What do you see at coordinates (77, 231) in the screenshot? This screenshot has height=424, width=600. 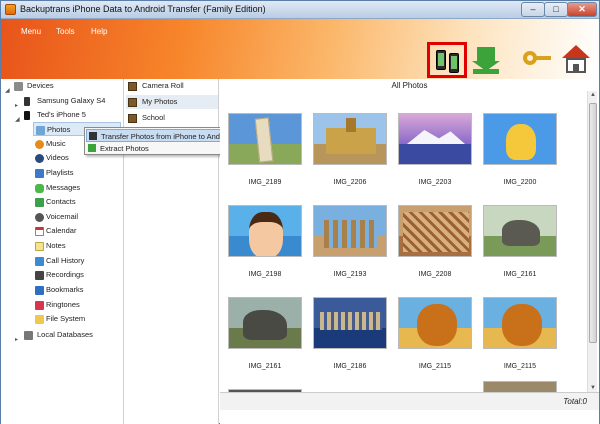 I see `tree-item-calendar: Calendar` at bounding box center [77, 231].